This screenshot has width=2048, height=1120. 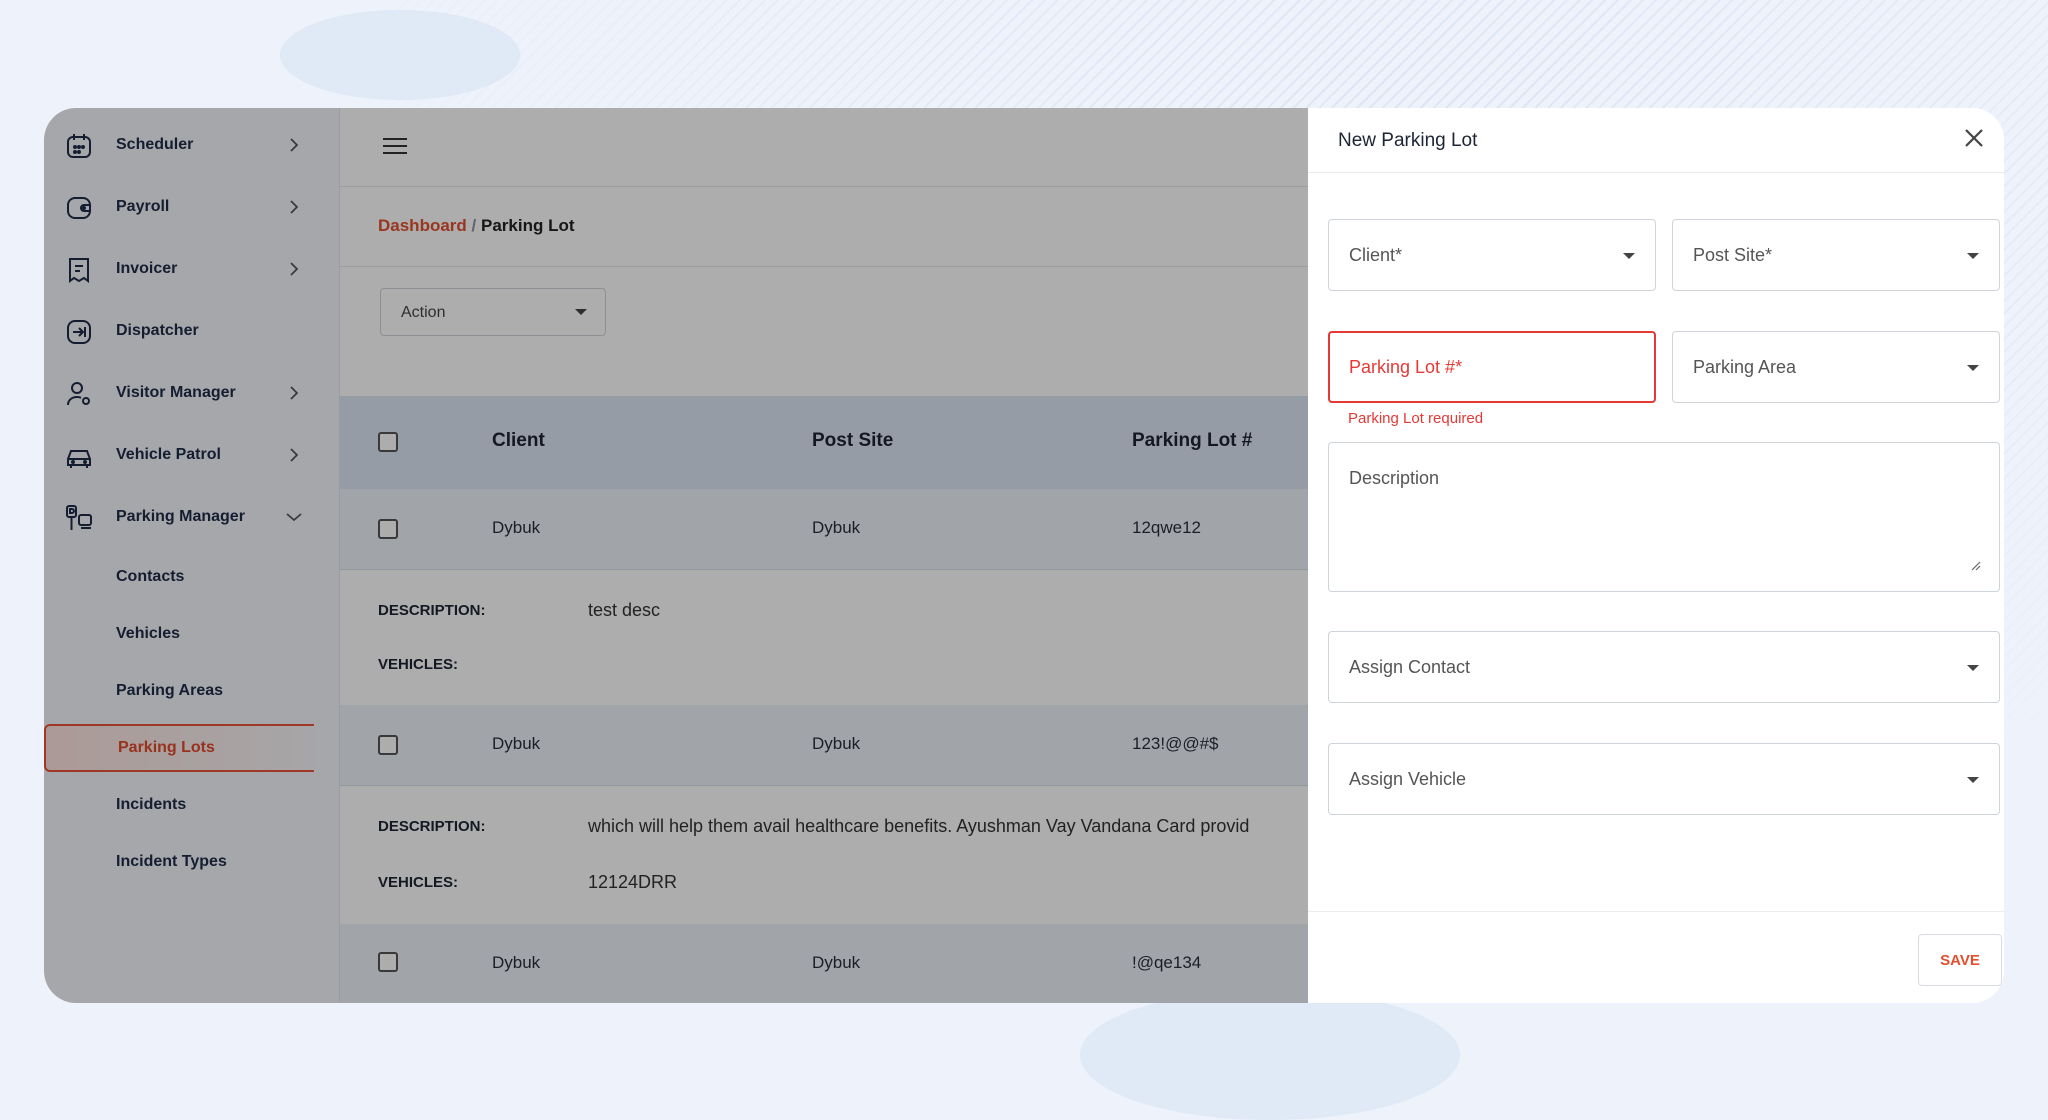 What do you see at coordinates (1733, 255) in the screenshot?
I see `post-site-select-label: Post Site*` at bounding box center [1733, 255].